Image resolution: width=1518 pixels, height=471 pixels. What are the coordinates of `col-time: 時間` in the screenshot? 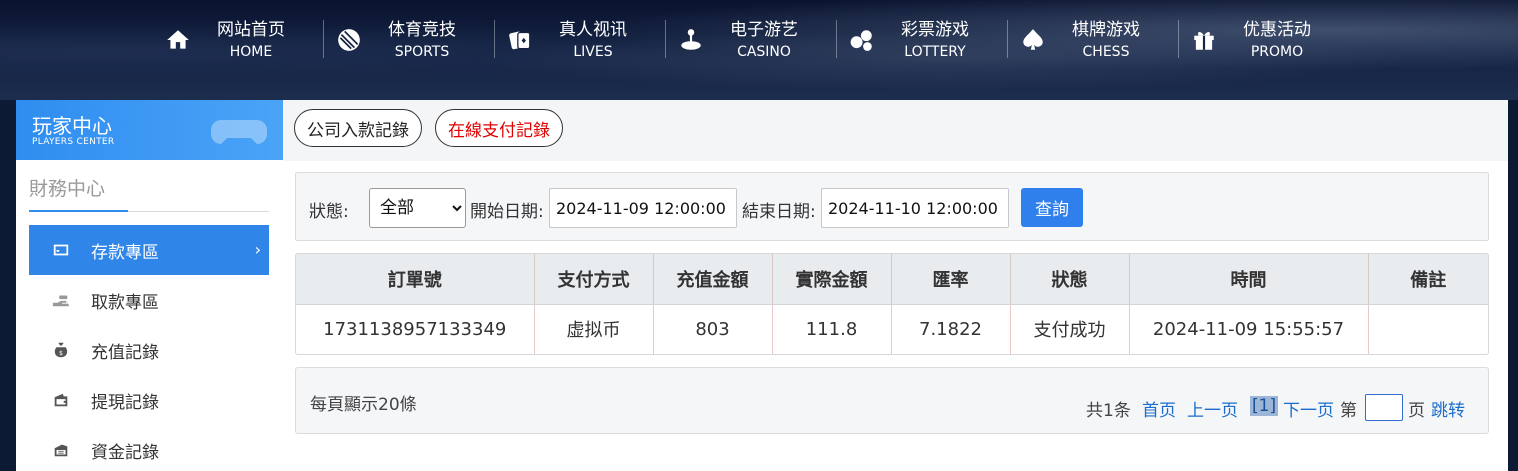 It's located at (1249, 279).